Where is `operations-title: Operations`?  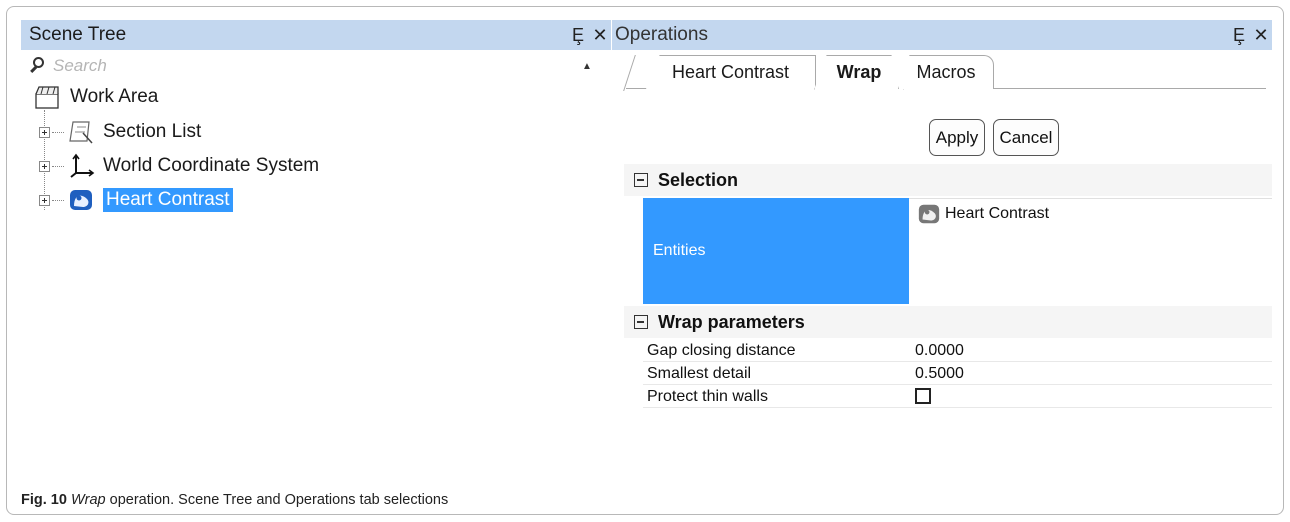
operations-title: Operations is located at coordinates (661, 34).